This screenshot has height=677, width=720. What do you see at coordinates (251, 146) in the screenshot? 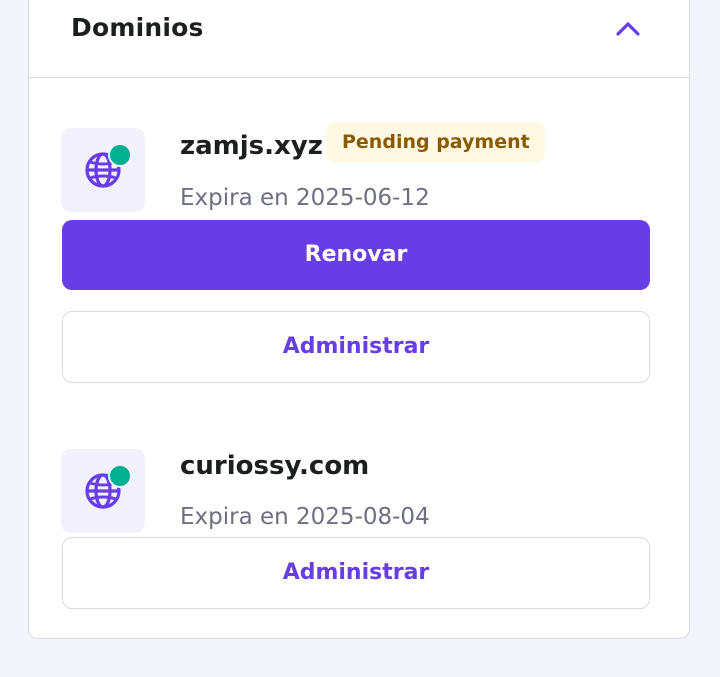
I see `domain-name: zamjs.xyz` at bounding box center [251, 146].